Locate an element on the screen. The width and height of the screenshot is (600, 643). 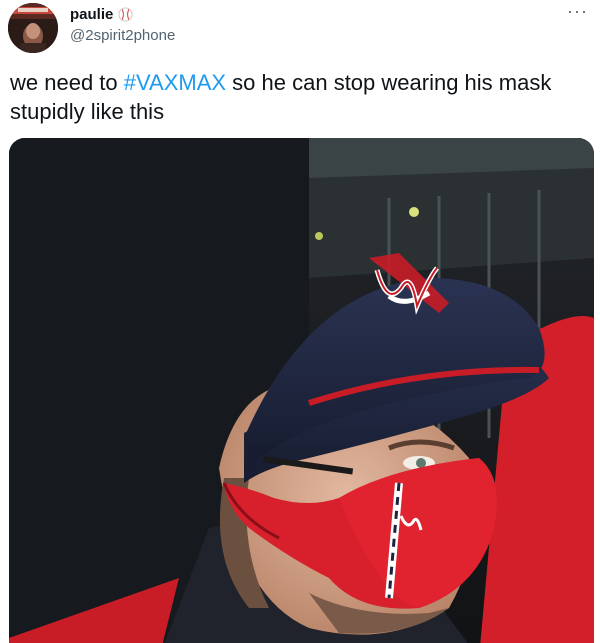
baseball-icon is located at coordinates (125, 14).